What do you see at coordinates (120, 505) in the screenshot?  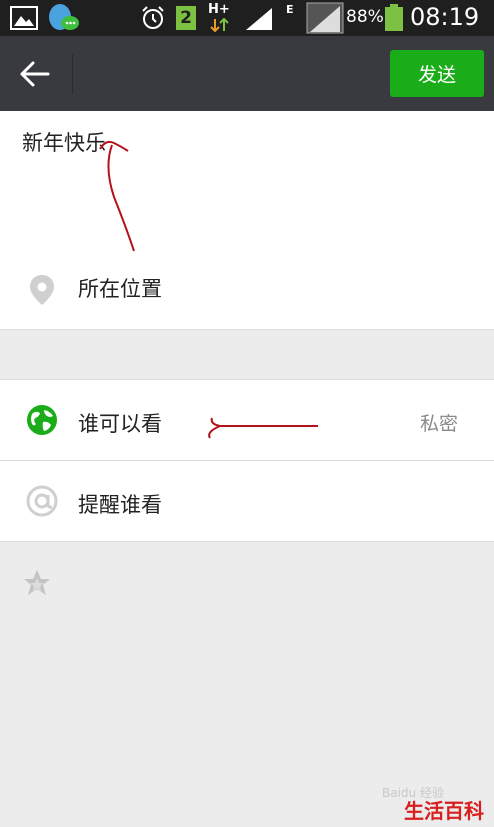 I see `mention-label: 提醒谁看` at bounding box center [120, 505].